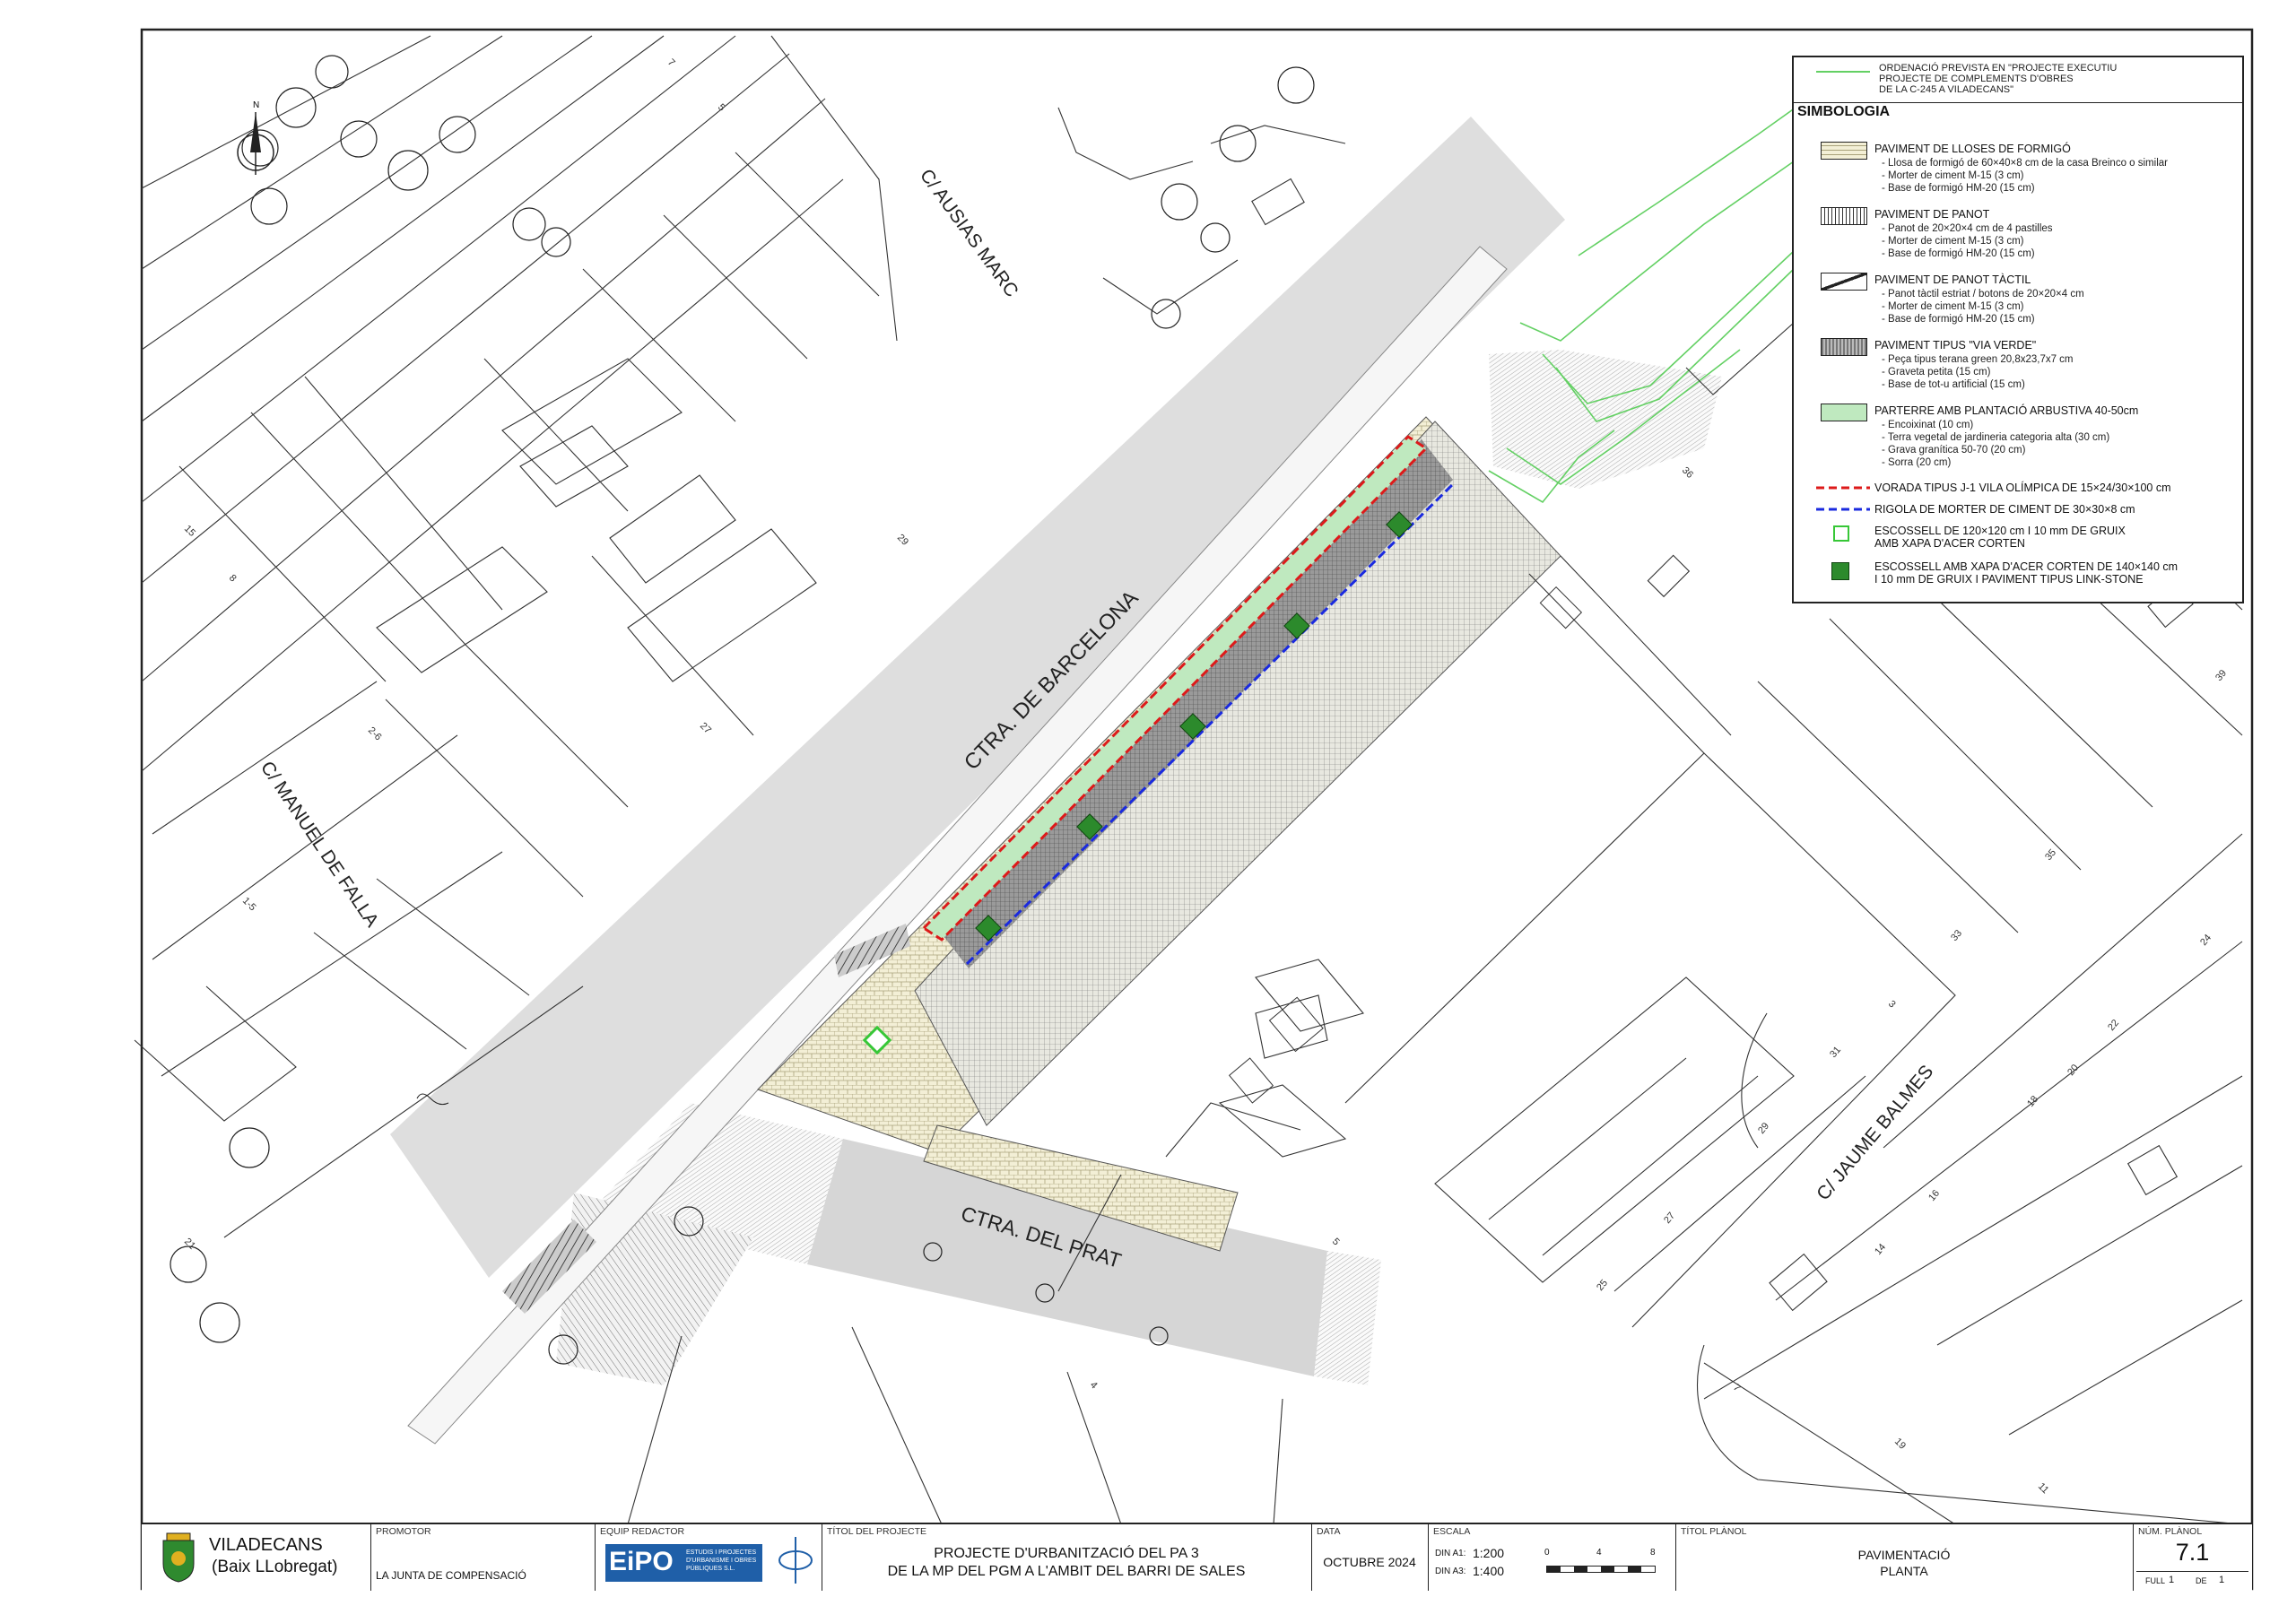 This screenshot has width=2296, height=1623. Describe the element at coordinates (1489, 1571) in the screenshot. I see `scale-a3-value: 1:400` at that location.